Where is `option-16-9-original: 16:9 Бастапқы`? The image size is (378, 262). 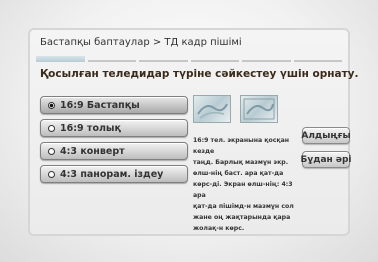
option-16-9-original: 16:9 Бастапқы is located at coordinates (114, 105).